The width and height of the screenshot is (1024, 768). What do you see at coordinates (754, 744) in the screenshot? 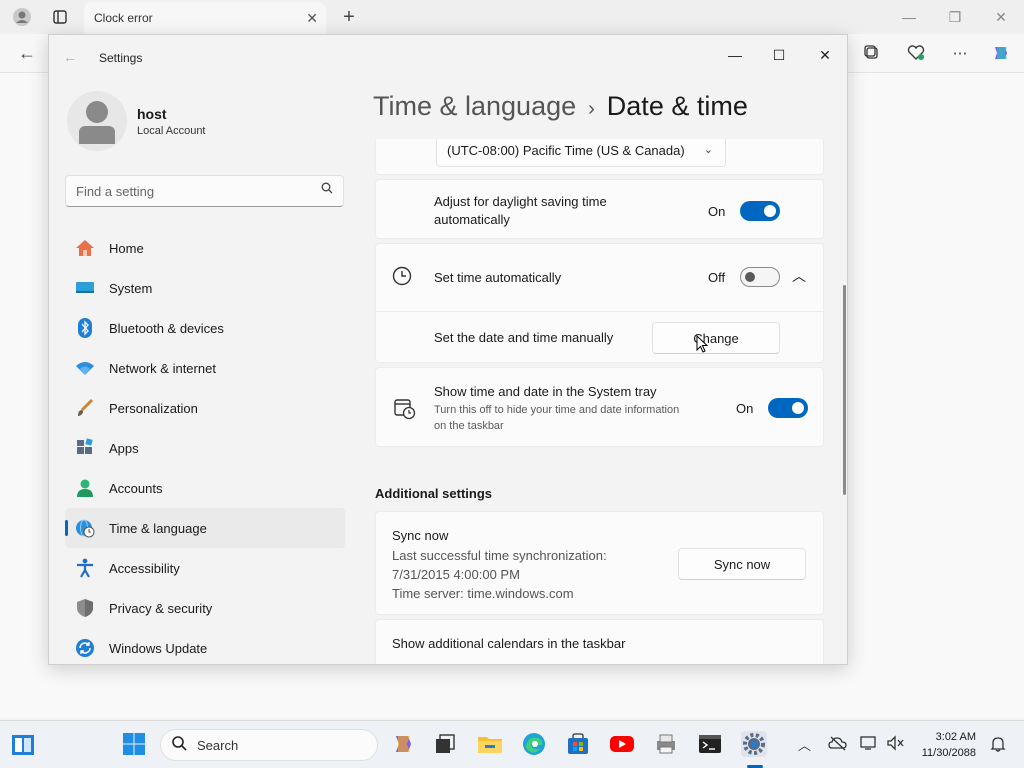
I see `settings-app-icon` at bounding box center [754, 744].